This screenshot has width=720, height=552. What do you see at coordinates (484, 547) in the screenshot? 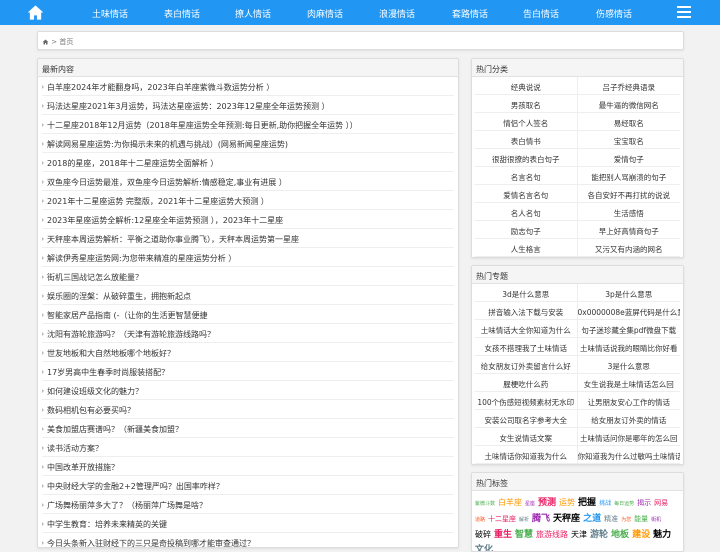
I see `tag-link: 文化` at bounding box center [484, 547].